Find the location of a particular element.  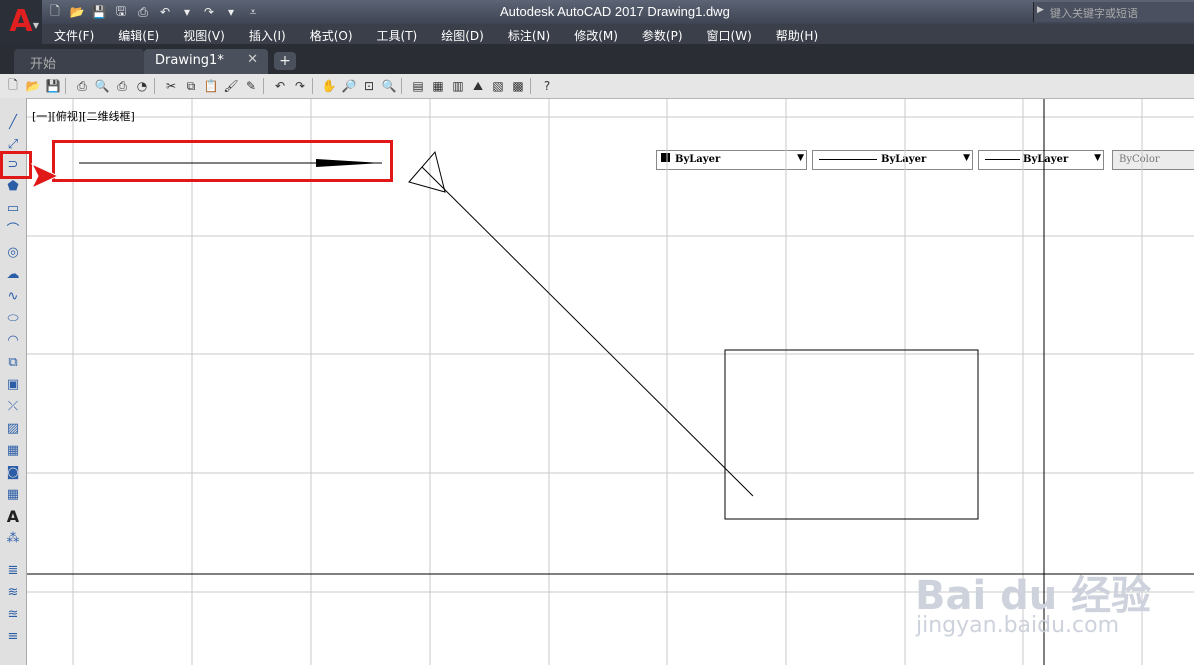

match-properties-icon: 🖌 is located at coordinates (231, 86).